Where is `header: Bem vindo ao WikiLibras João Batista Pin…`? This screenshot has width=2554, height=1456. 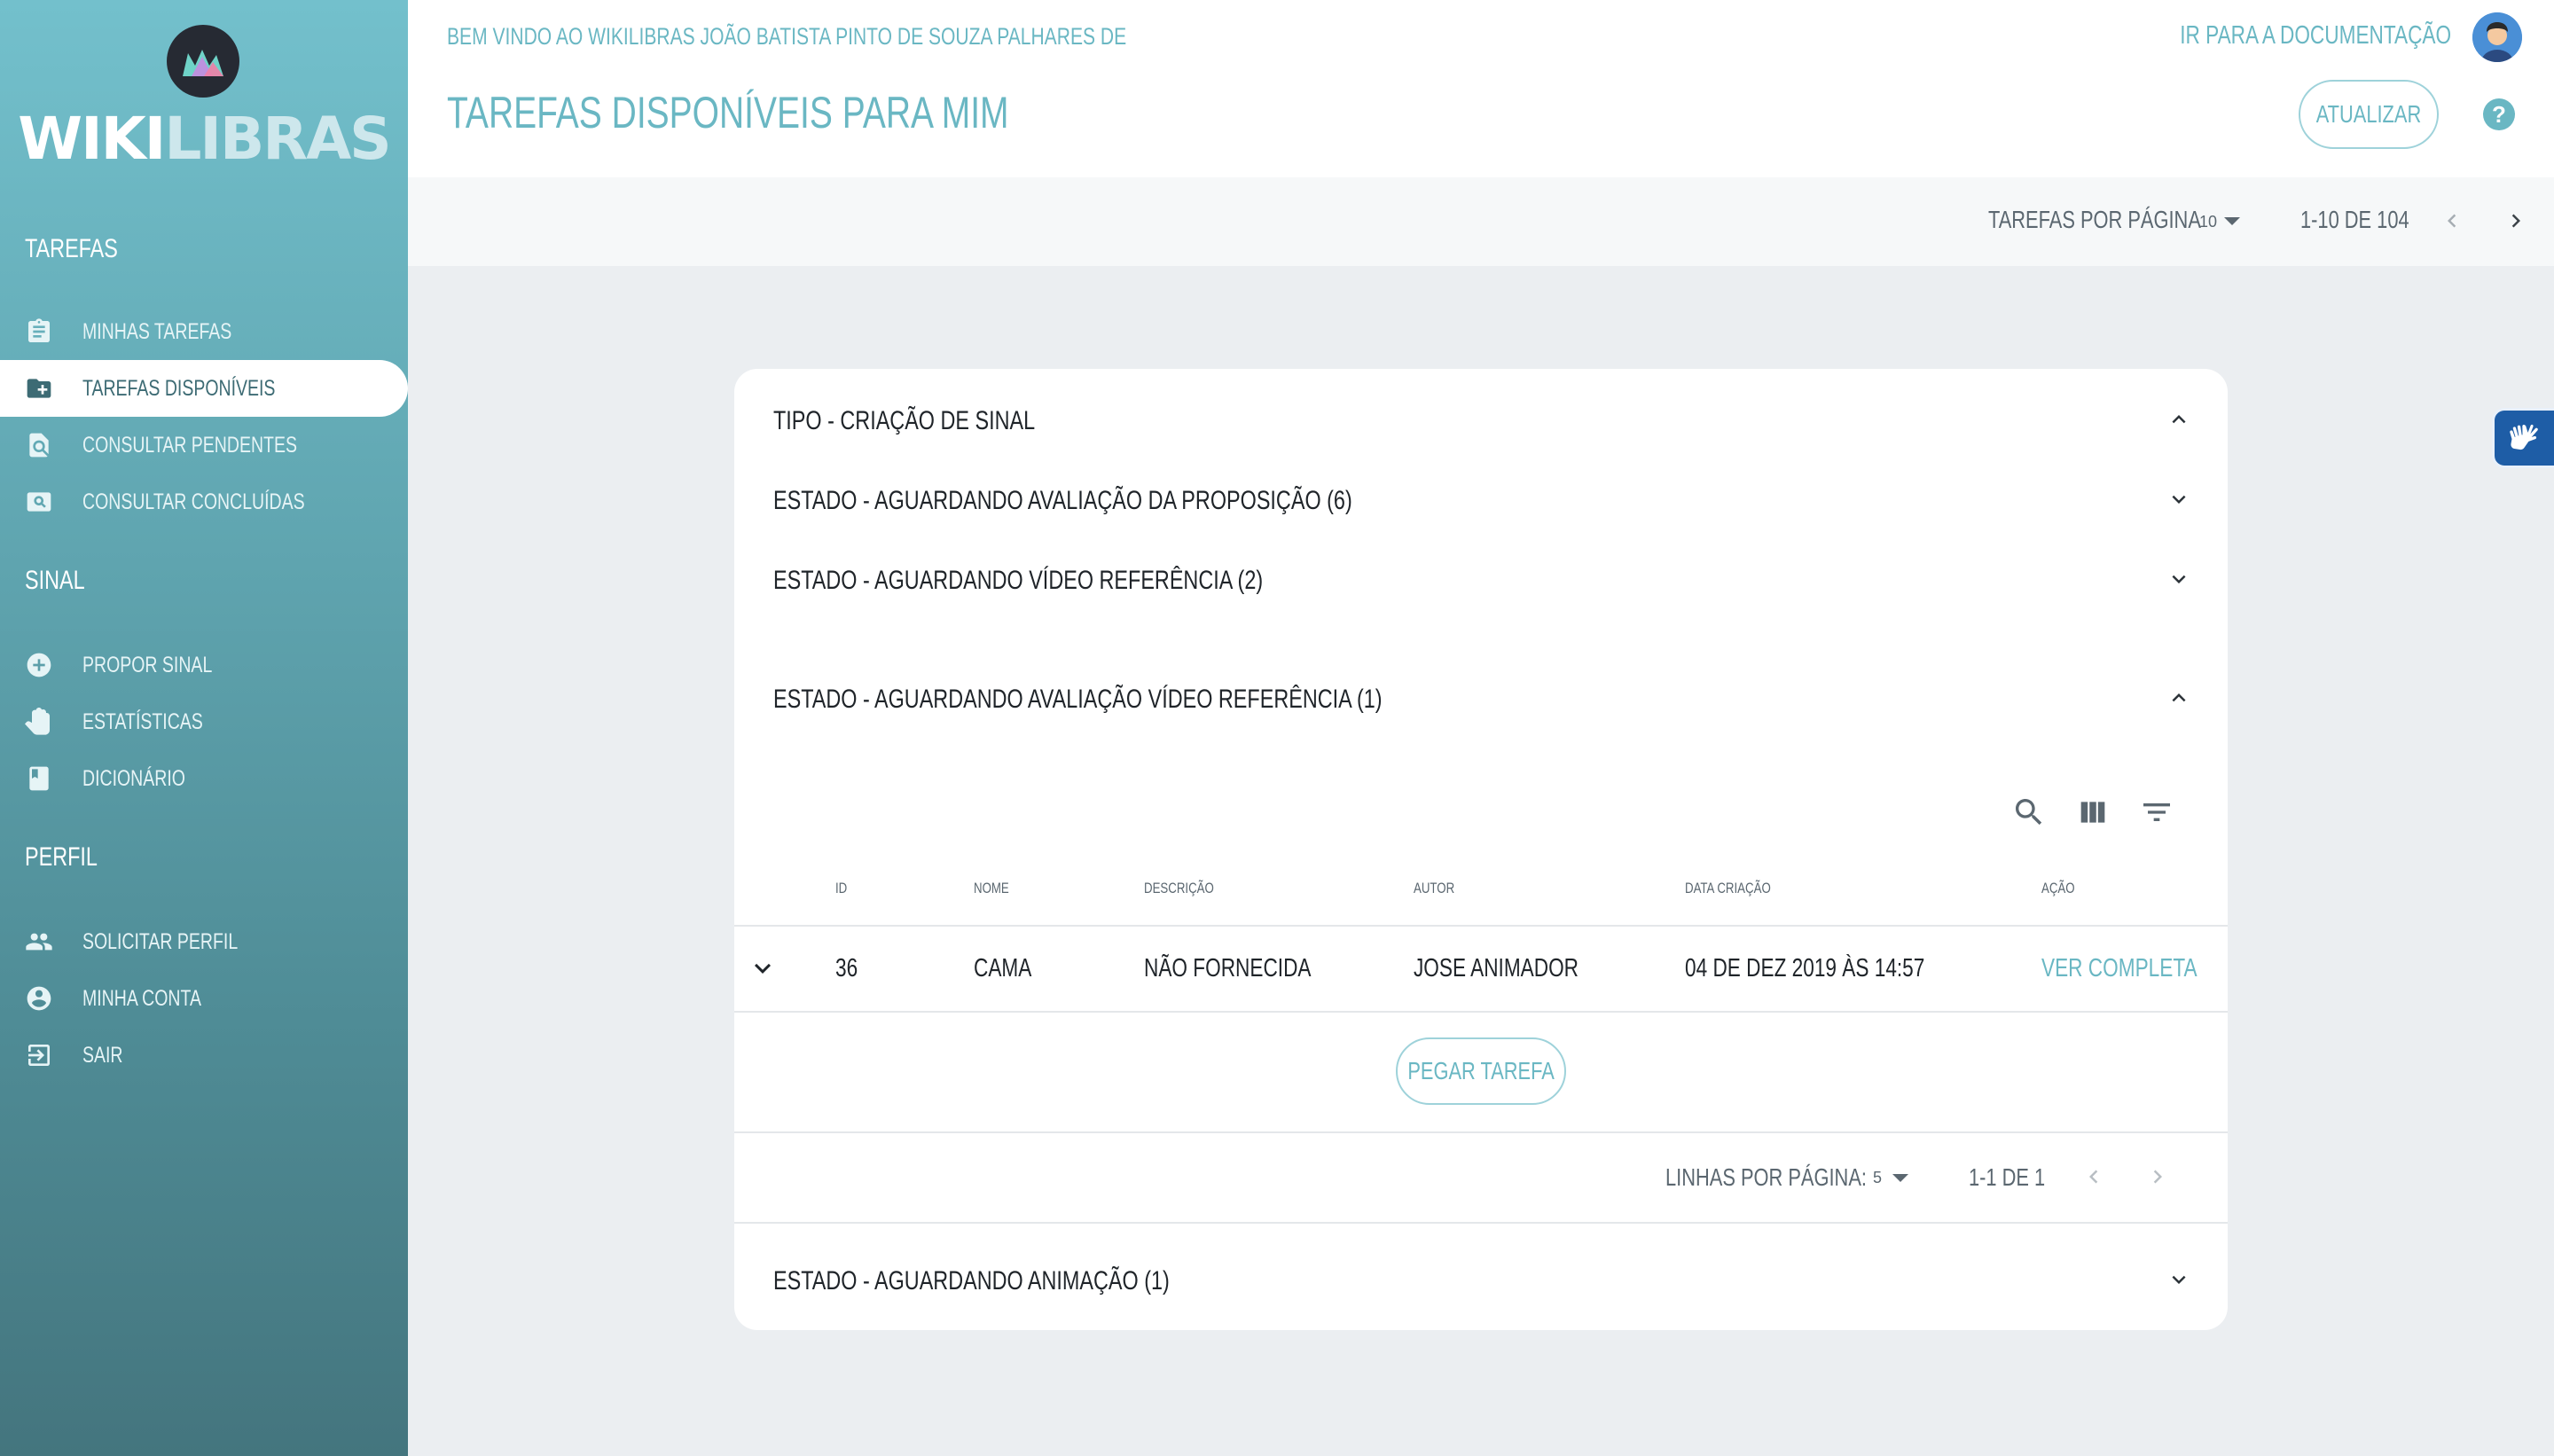
header: Bem vindo ao WikiLibras João Batista Pin… is located at coordinates (1481, 88).